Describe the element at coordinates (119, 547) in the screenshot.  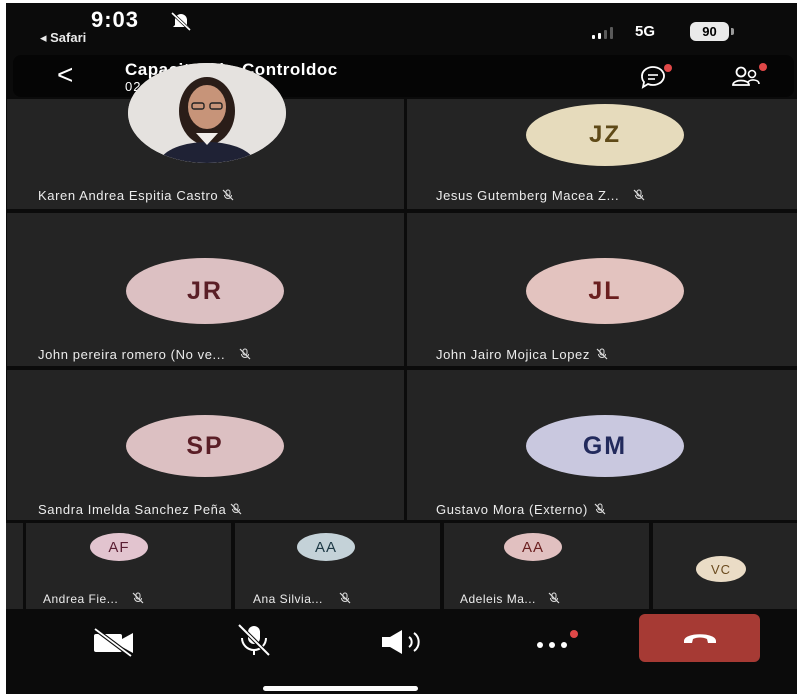
I see `participant-avatar: AF` at that location.